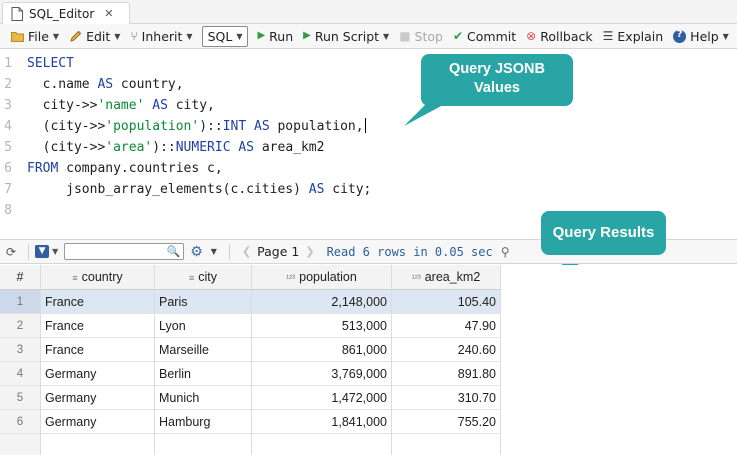 This screenshot has width=737, height=455. What do you see at coordinates (701, 36) in the screenshot?
I see `help-menu-button: ? Help ▼` at bounding box center [701, 36].